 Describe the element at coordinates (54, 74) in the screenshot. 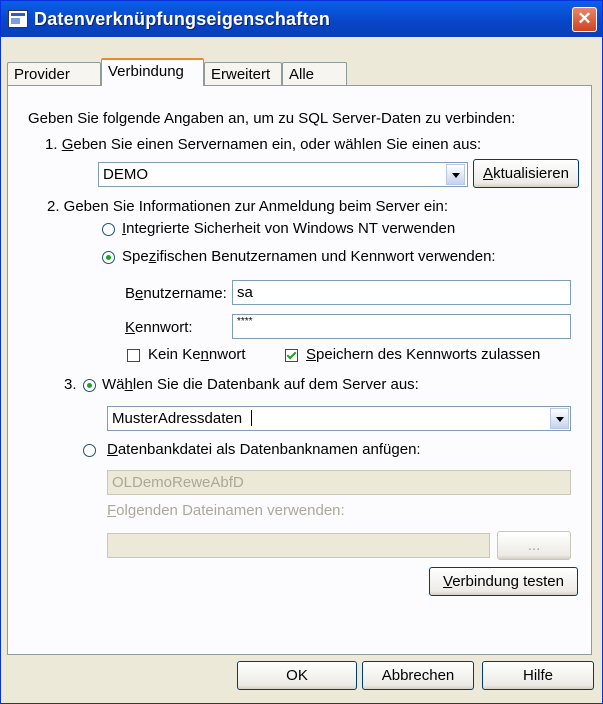

I see `tab-provider: Provider` at that location.